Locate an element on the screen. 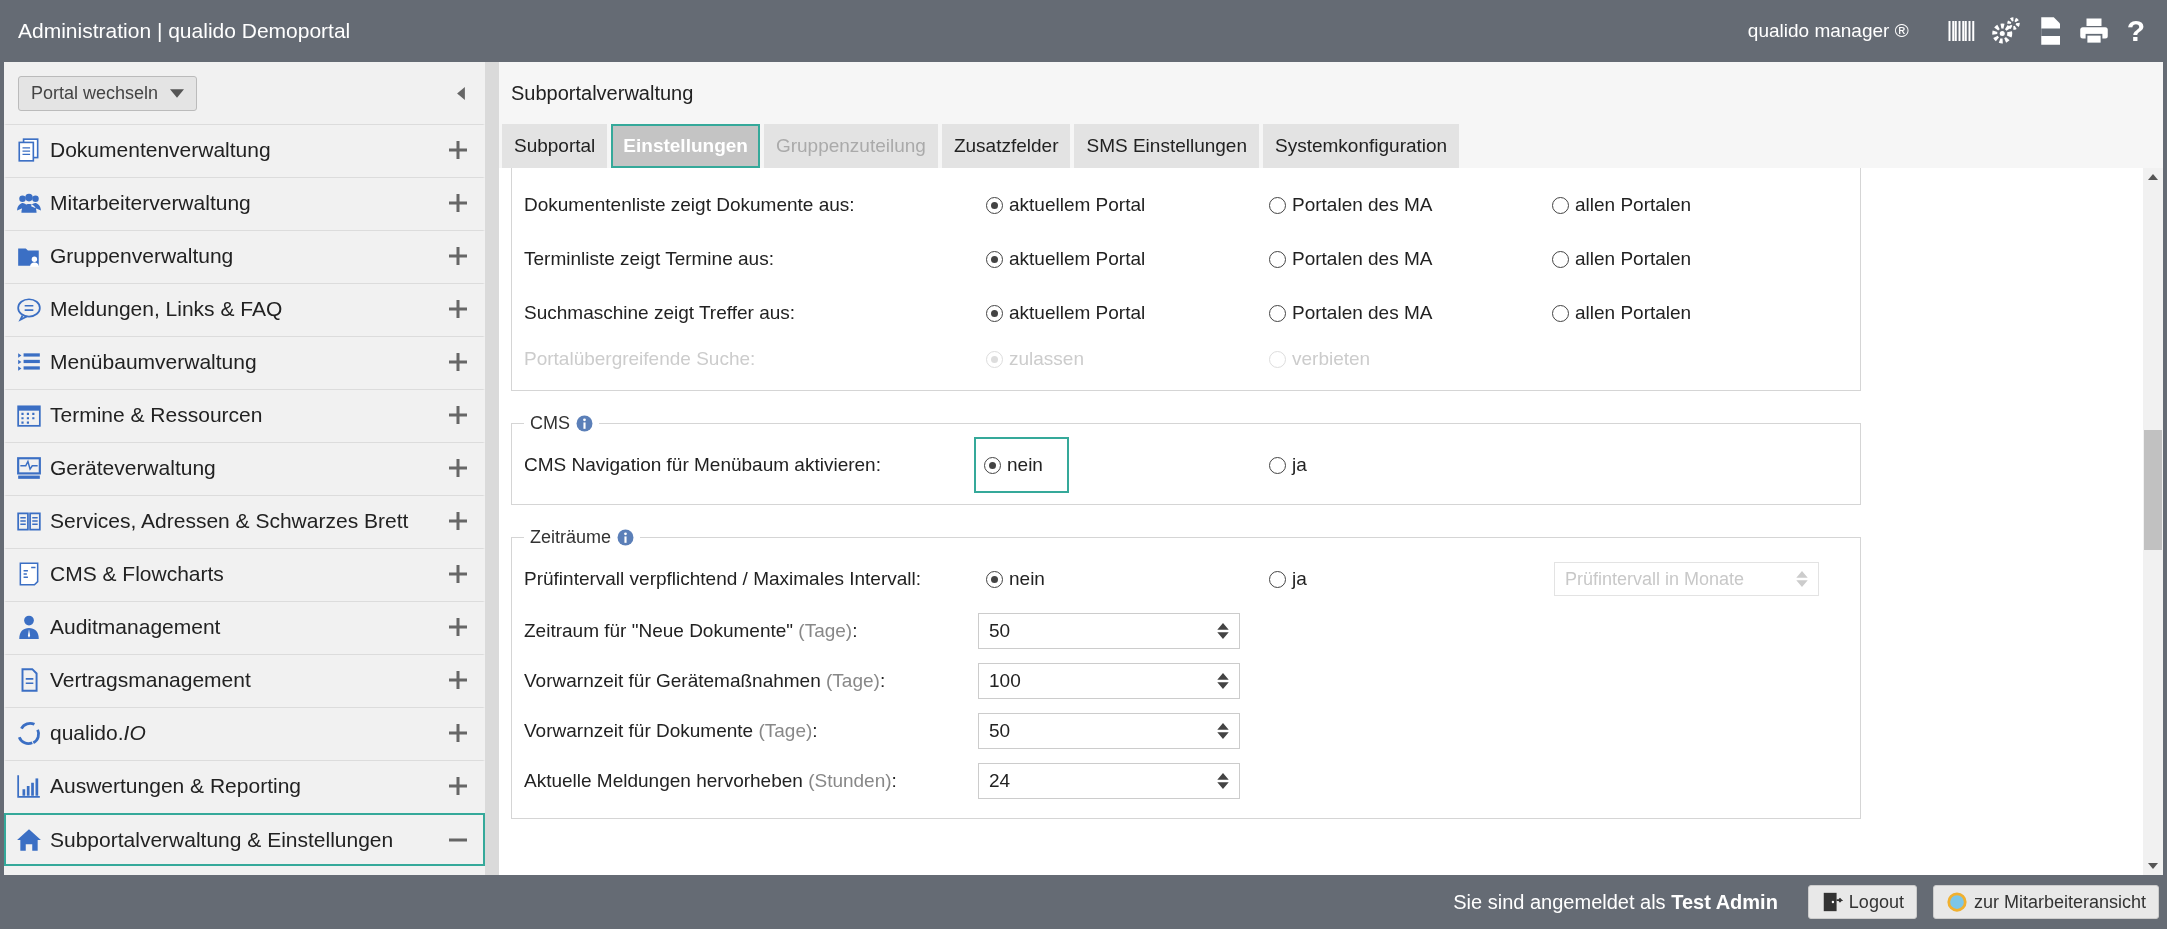 This screenshot has height=929, width=2167. sidebar-item: Geräteverwaltung is located at coordinates (244, 468).